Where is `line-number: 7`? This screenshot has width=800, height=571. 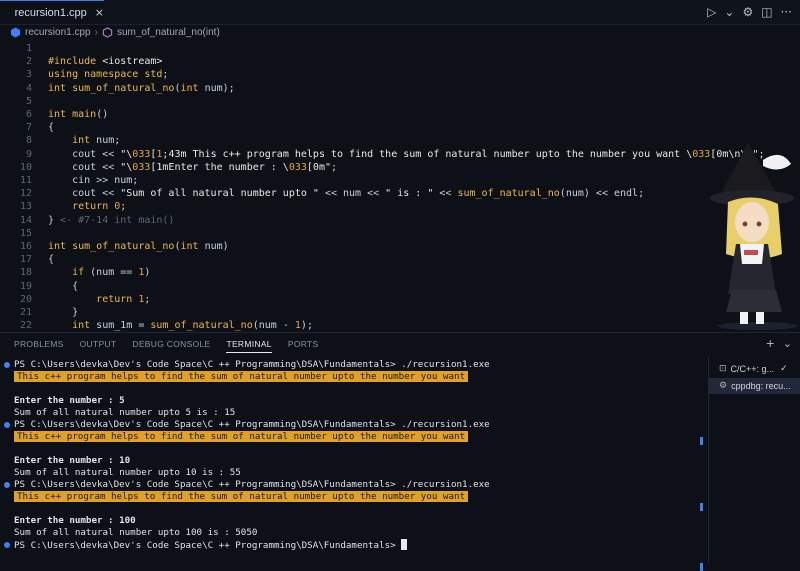
line-number: 7 is located at coordinates (16, 127).